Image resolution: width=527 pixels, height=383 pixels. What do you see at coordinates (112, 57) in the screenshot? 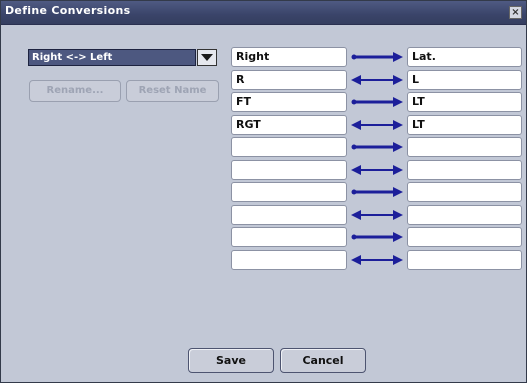
I see `conversion-set-value: Right <-> Left` at bounding box center [112, 57].